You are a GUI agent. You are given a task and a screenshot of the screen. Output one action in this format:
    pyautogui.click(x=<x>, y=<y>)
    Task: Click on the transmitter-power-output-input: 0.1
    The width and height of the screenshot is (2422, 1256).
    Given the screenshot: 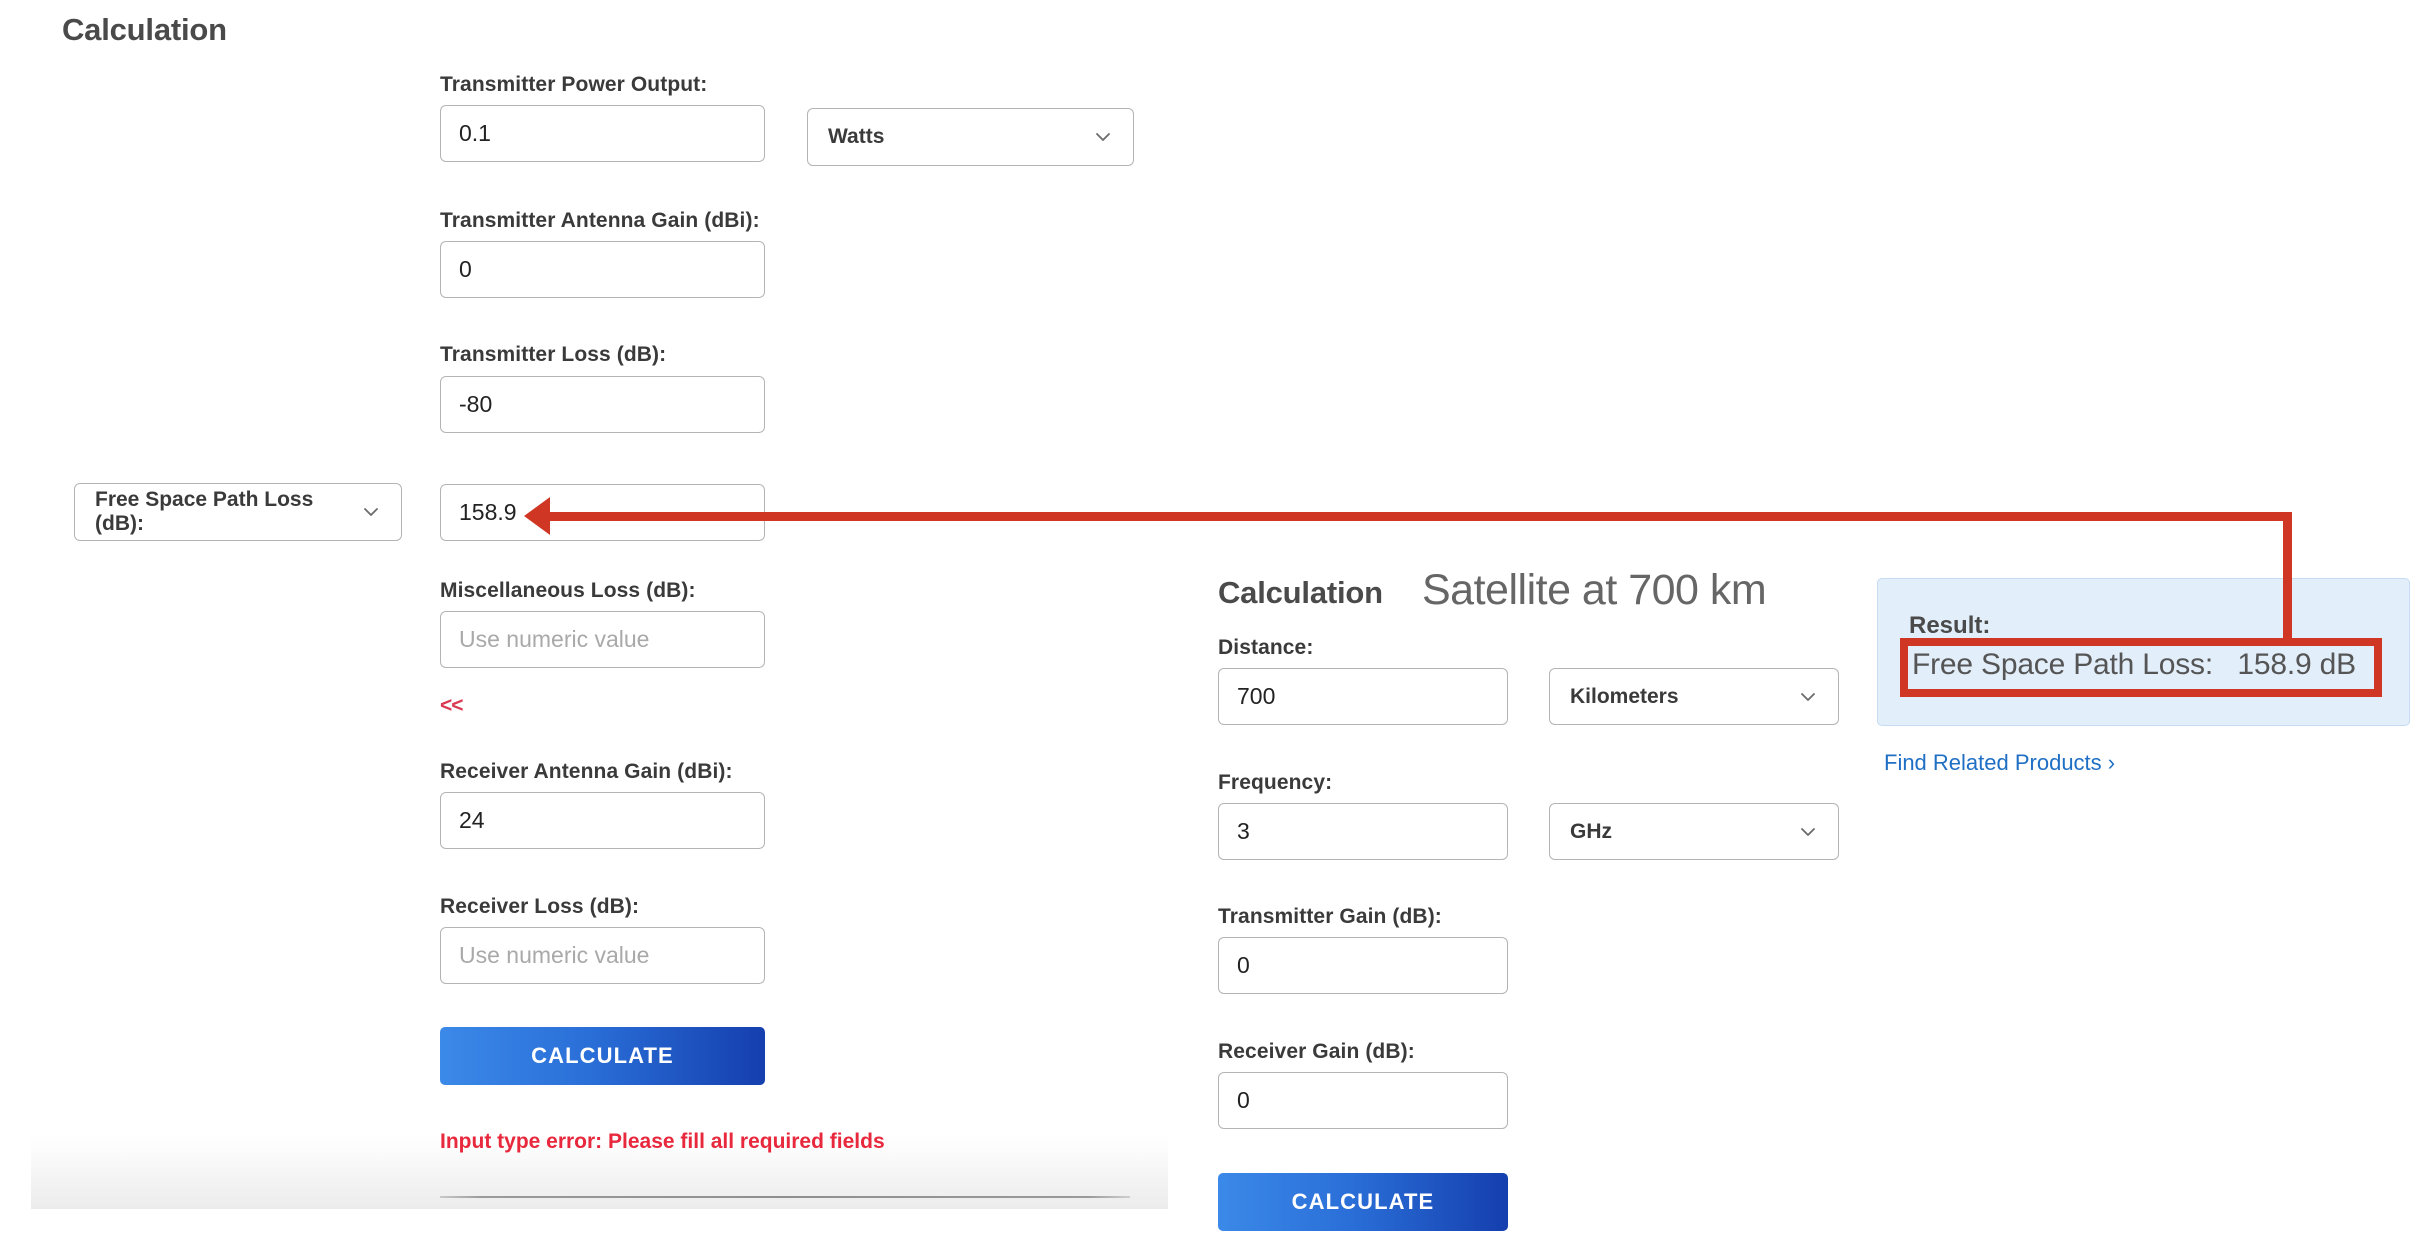 What is the action you would take?
    pyautogui.click(x=602, y=133)
    